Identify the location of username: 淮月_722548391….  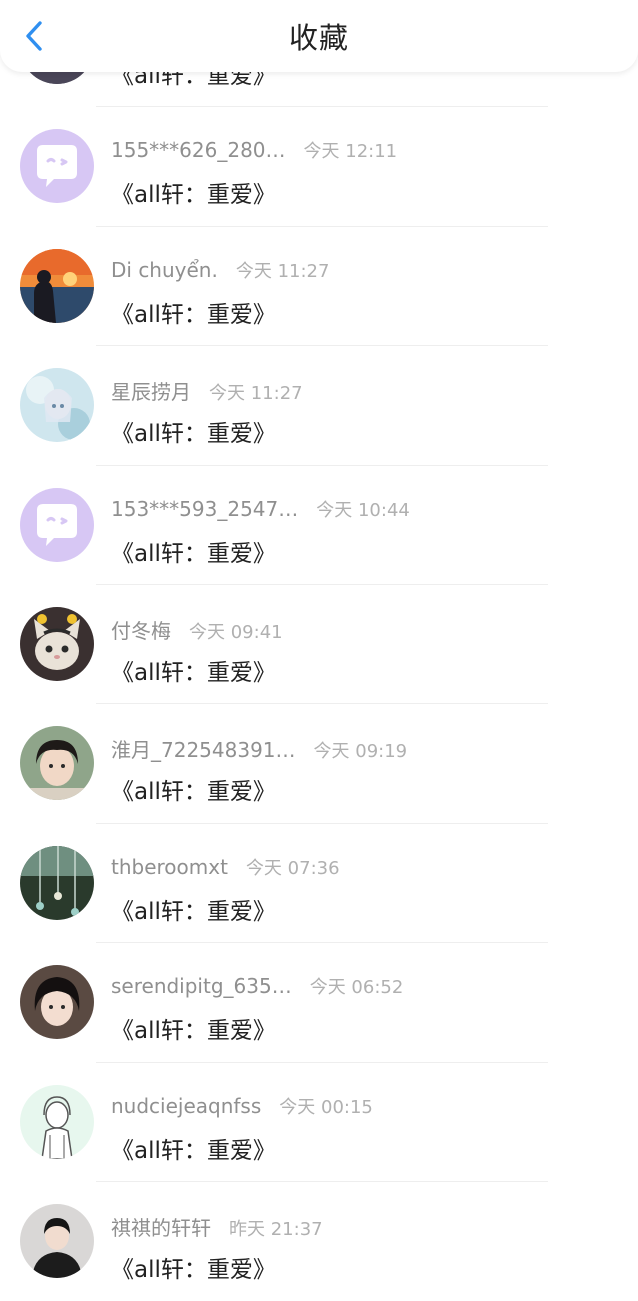
(203, 748).